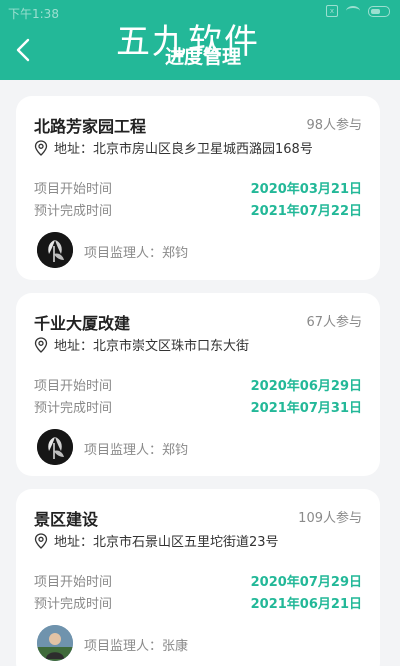 The image size is (400, 666). I want to click on participant-count: 67人参与, so click(334, 322).